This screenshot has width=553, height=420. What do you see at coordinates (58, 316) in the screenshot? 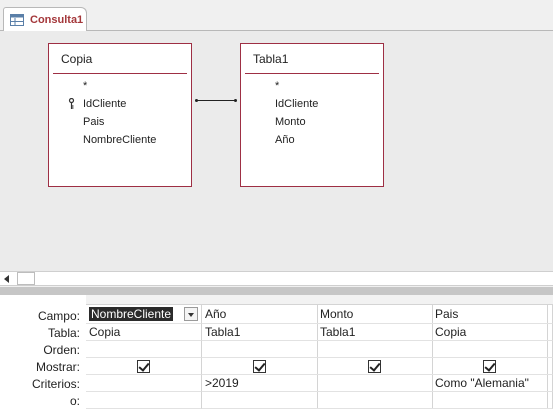
I see `row-label-campo: Campo:` at bounding box center [58, 316].